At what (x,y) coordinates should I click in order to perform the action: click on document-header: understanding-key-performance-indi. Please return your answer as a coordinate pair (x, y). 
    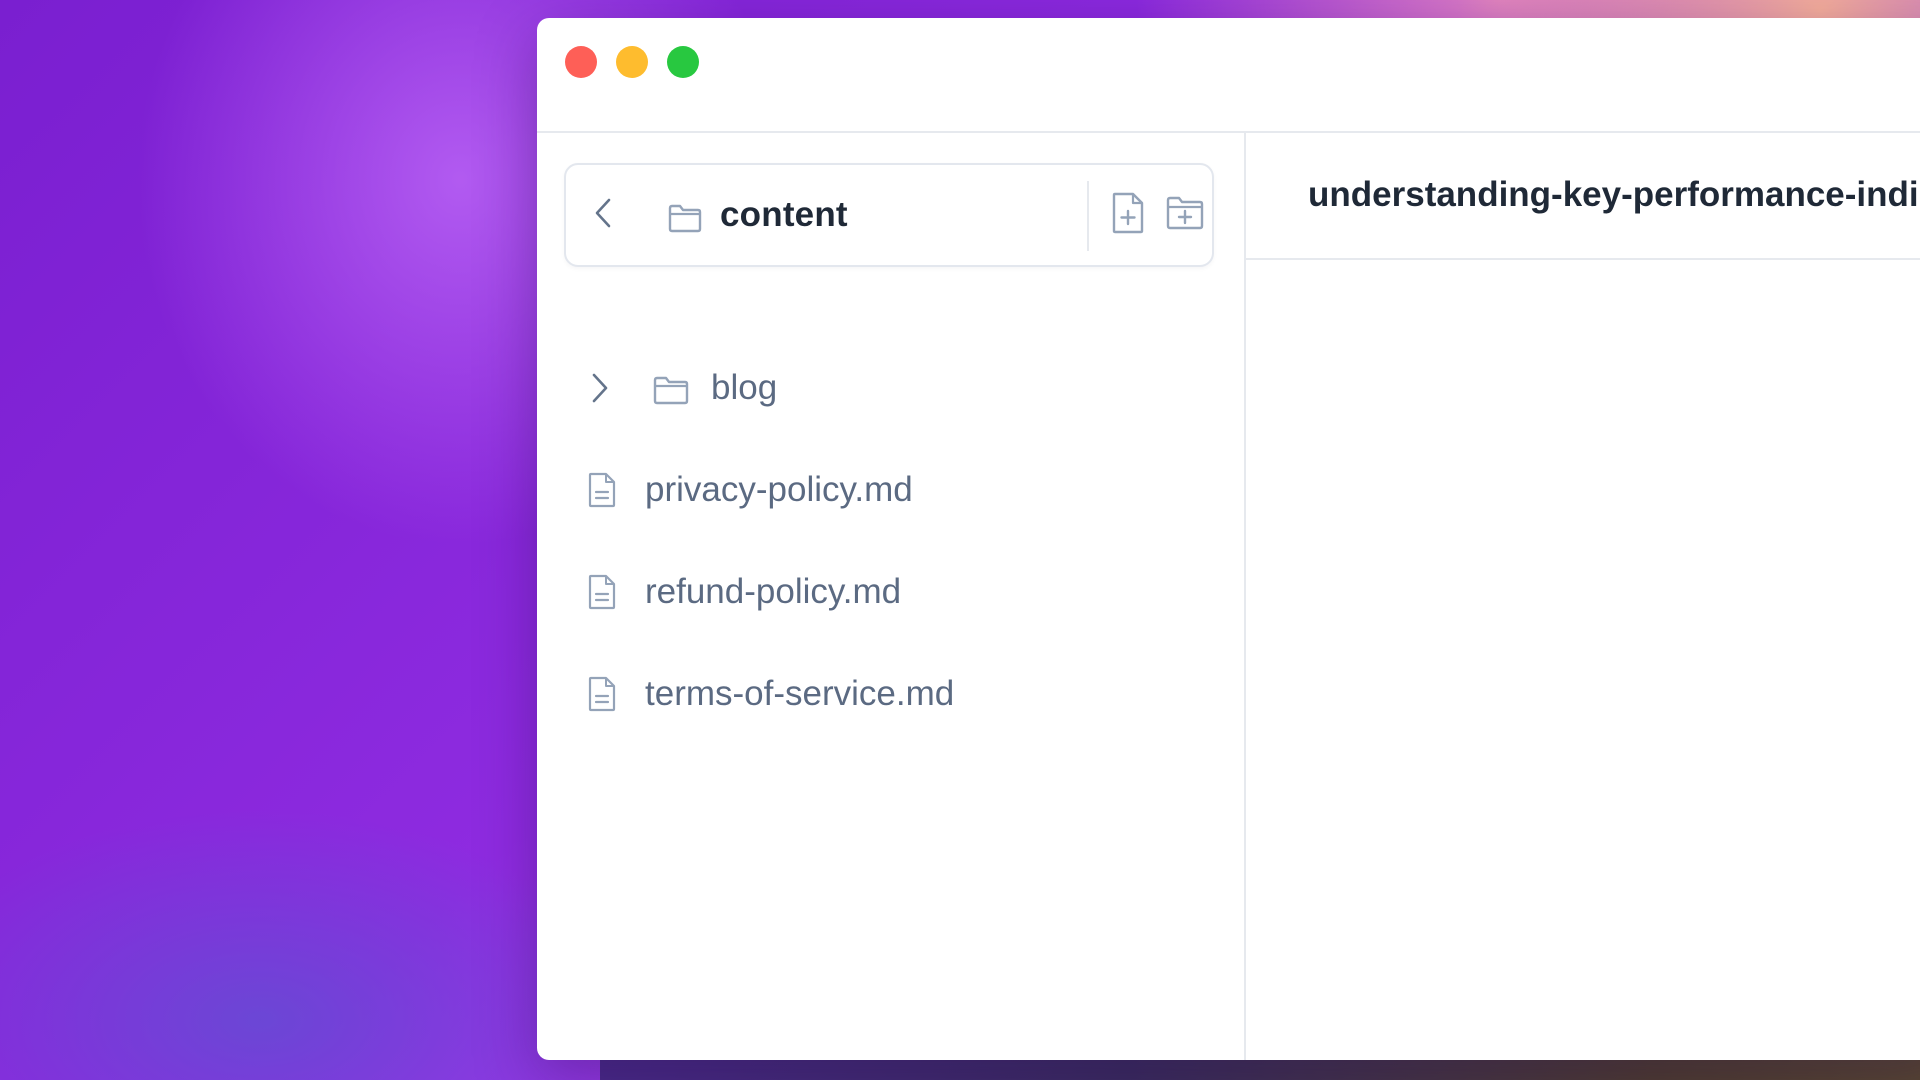
    Looking at the image, I should click on (1583, 196).